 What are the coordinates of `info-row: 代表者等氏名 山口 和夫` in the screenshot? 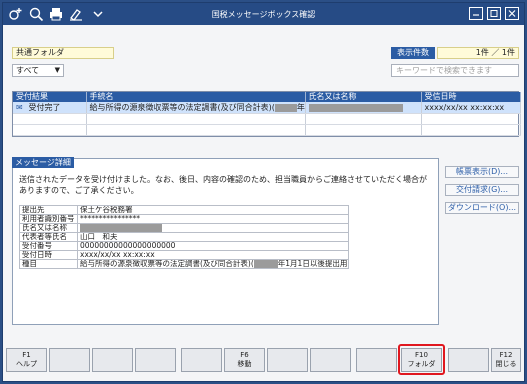 It's located at (184, 237).